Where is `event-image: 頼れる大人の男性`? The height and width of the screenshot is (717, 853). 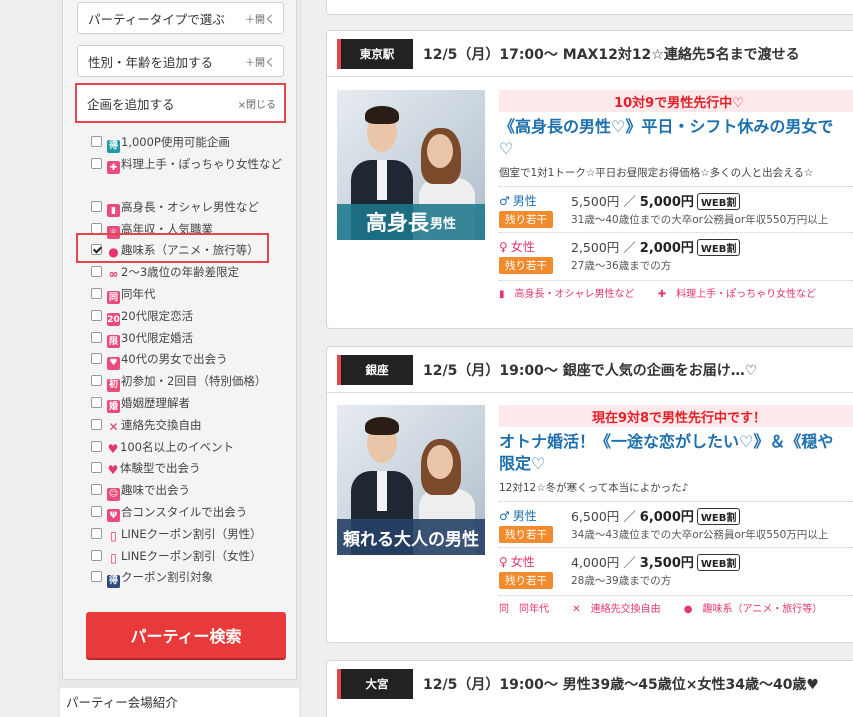
event-image: 頼れる大人の男性 is located at coordinates (411, 480).